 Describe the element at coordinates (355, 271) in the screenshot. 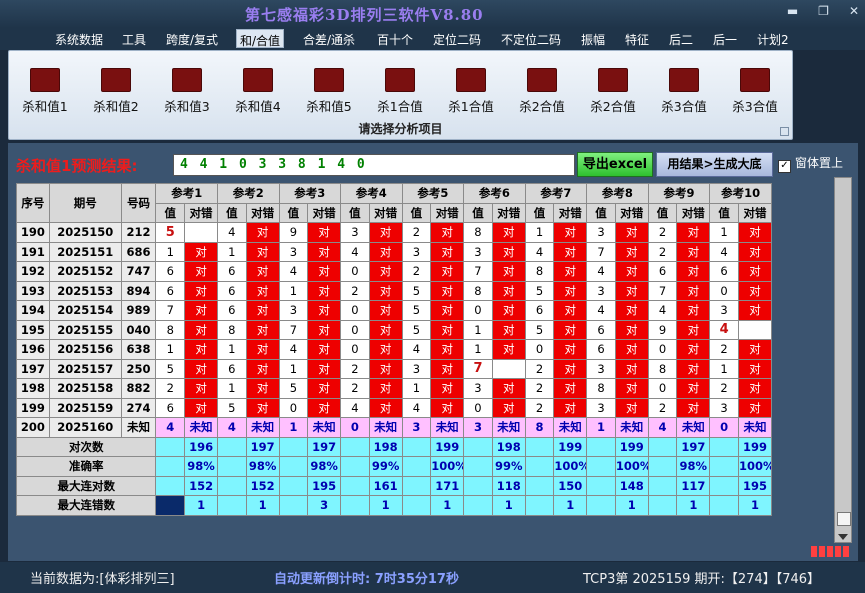

I see `reference-value: 0` at that location.